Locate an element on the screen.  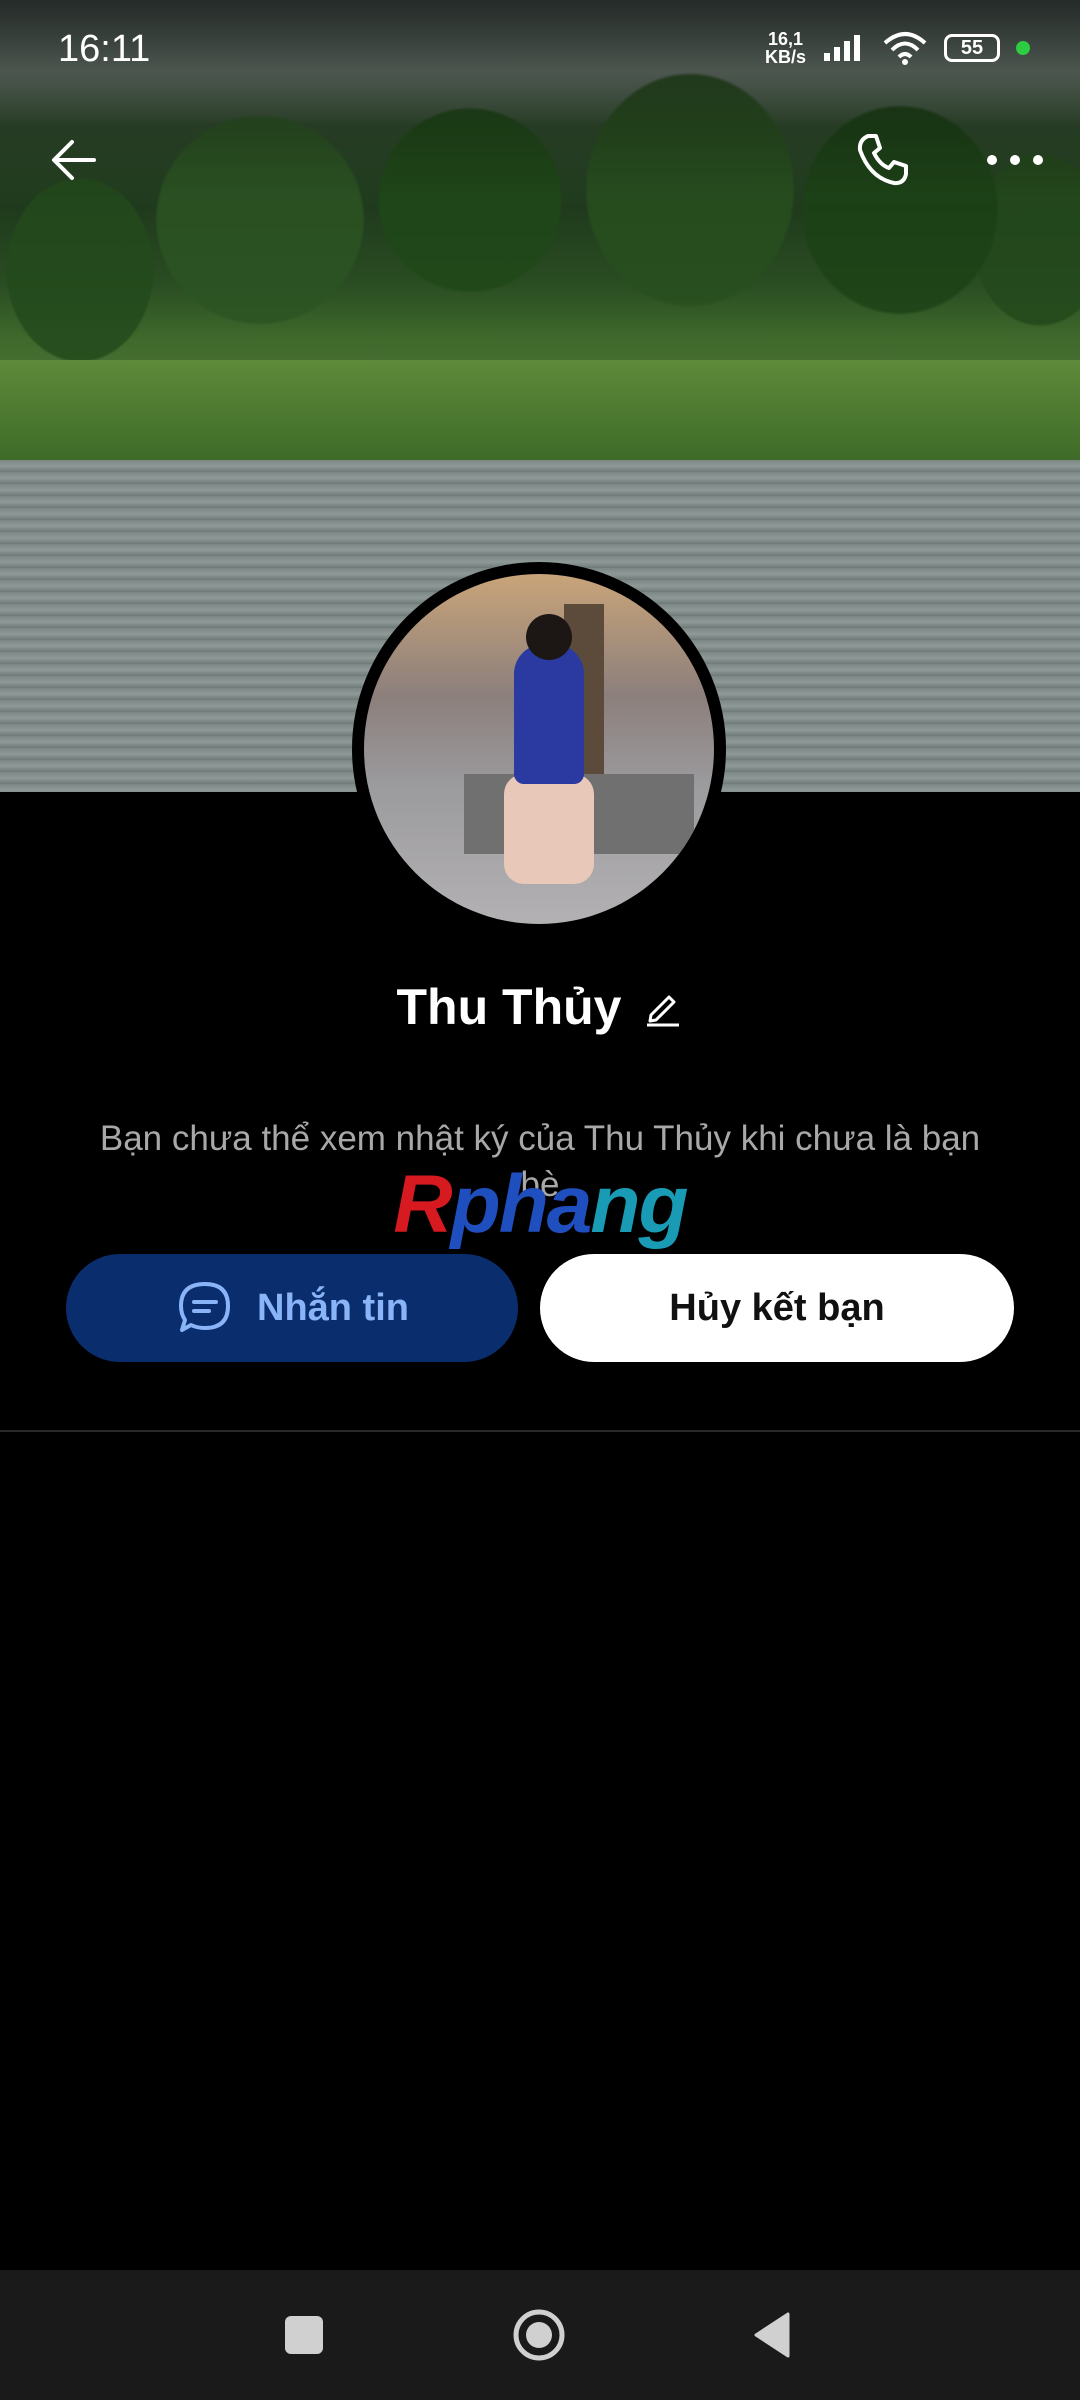
avatar is located at coordinates (539, 749).